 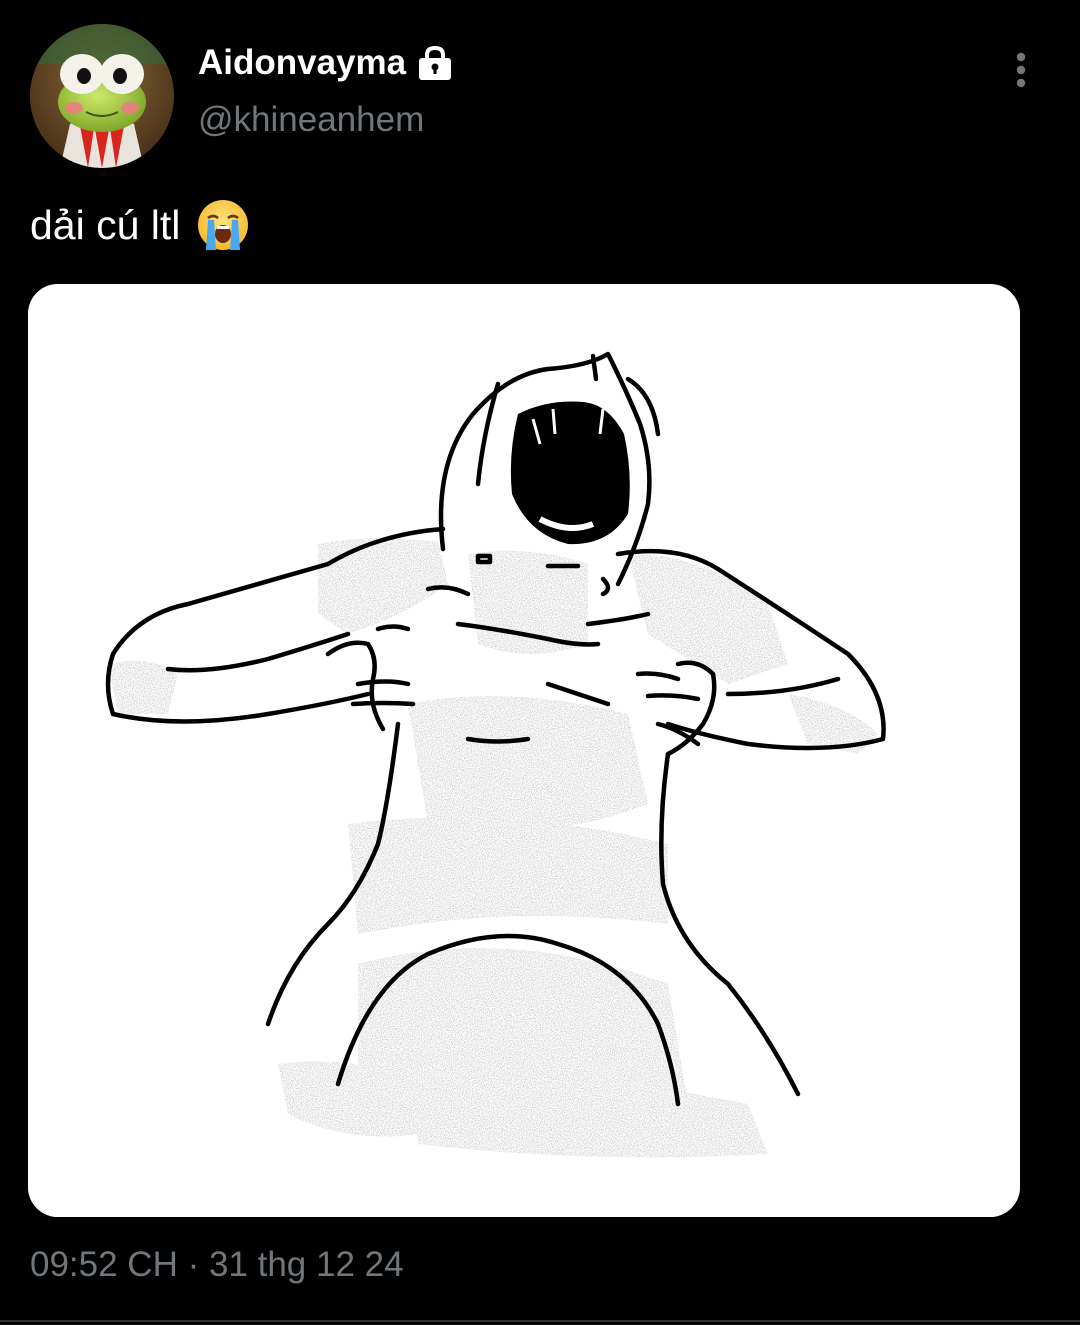 I want to click on avatar, so click(x=102, y=96).